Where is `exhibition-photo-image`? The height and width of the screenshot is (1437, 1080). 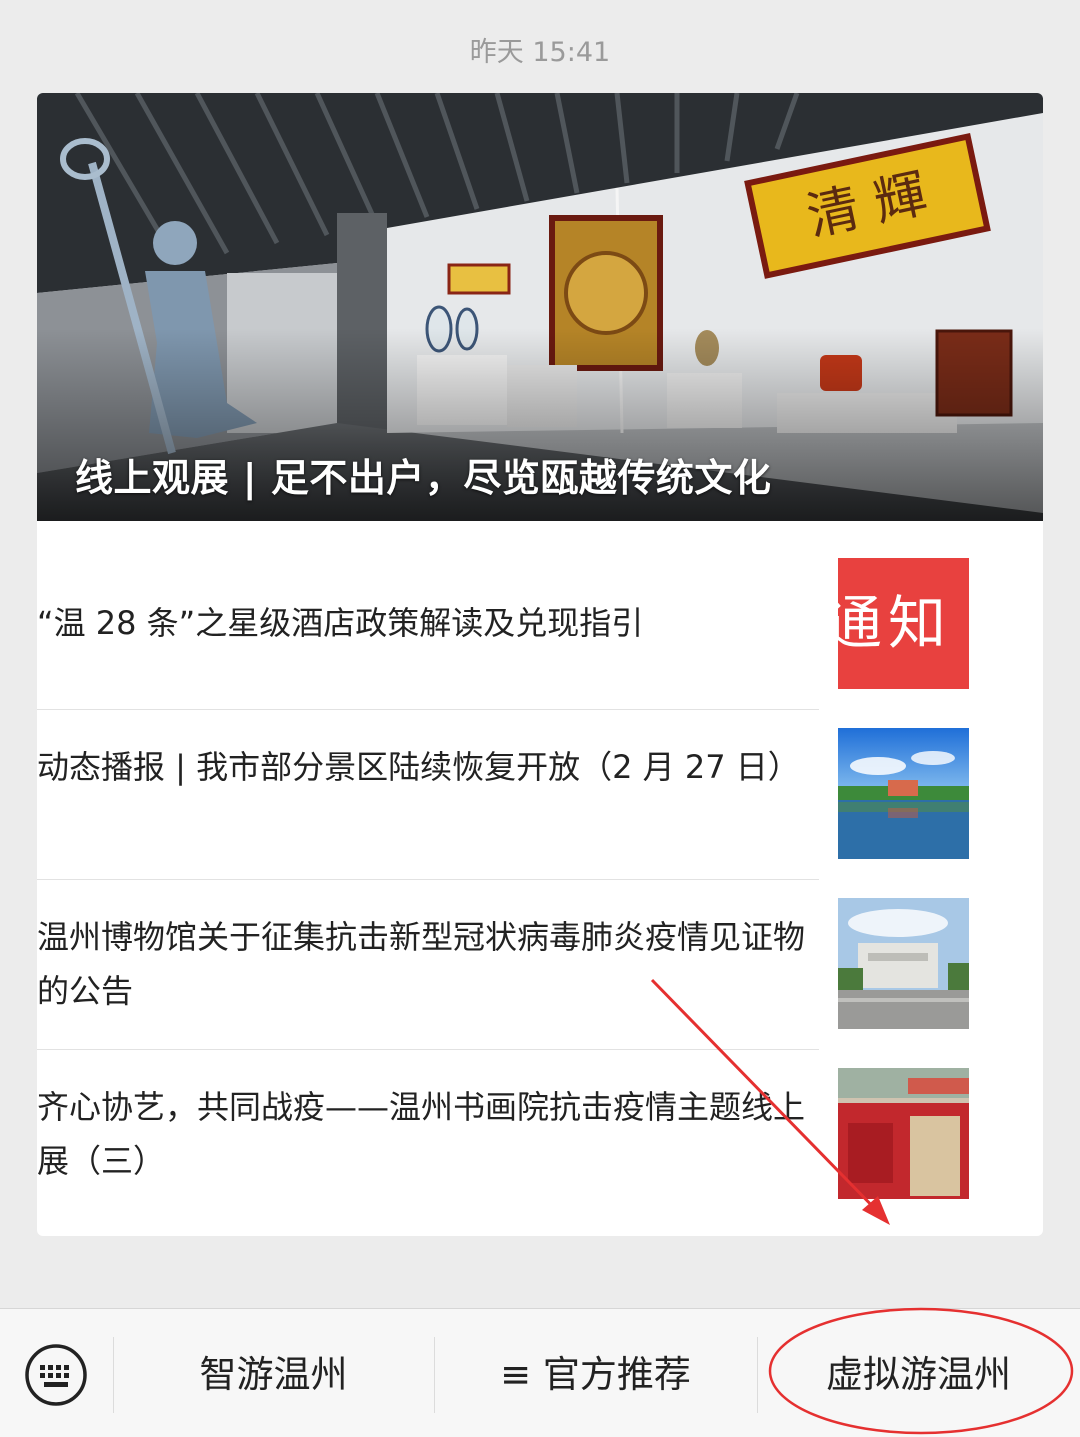
exhibition-photo-image is located at coordinates (903, 1133).